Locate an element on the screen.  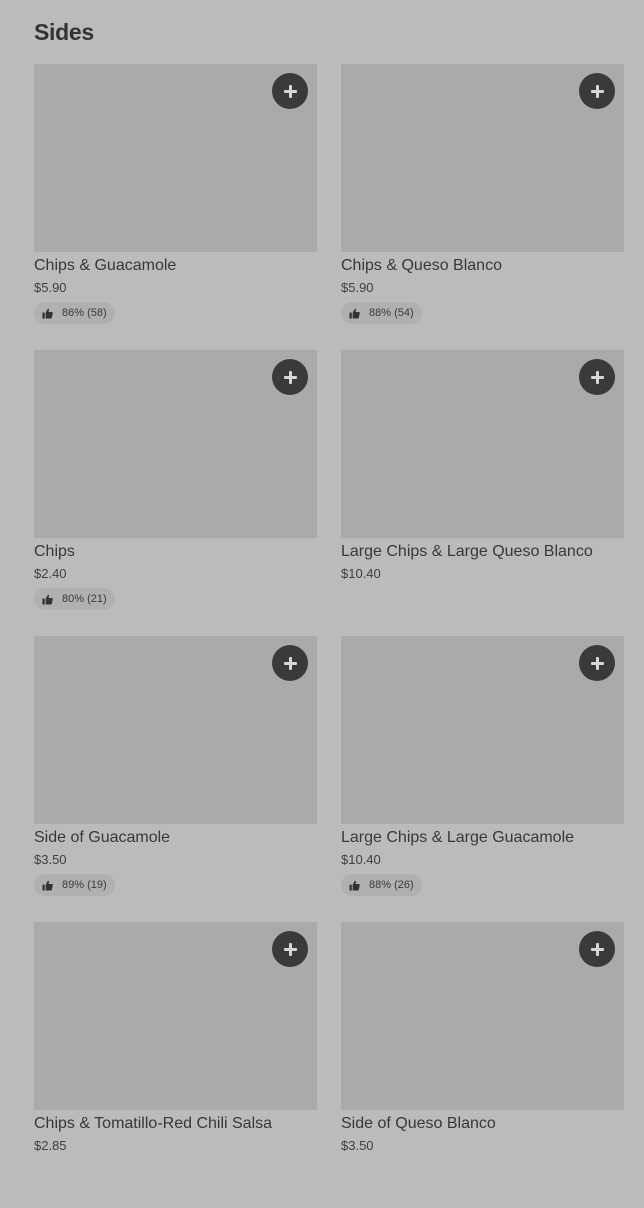
rating-badge: 86% (58) is located at coordinates (74, 313).